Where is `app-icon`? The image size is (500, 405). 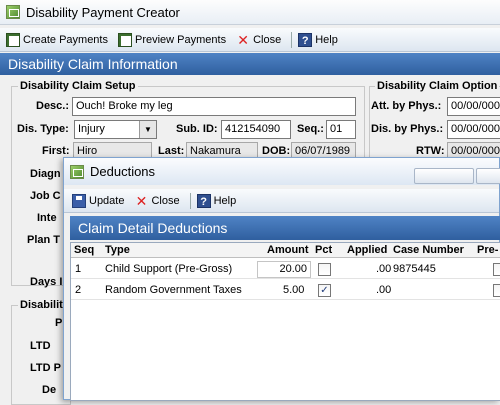 app-icon is located at coordinates (13, 12).